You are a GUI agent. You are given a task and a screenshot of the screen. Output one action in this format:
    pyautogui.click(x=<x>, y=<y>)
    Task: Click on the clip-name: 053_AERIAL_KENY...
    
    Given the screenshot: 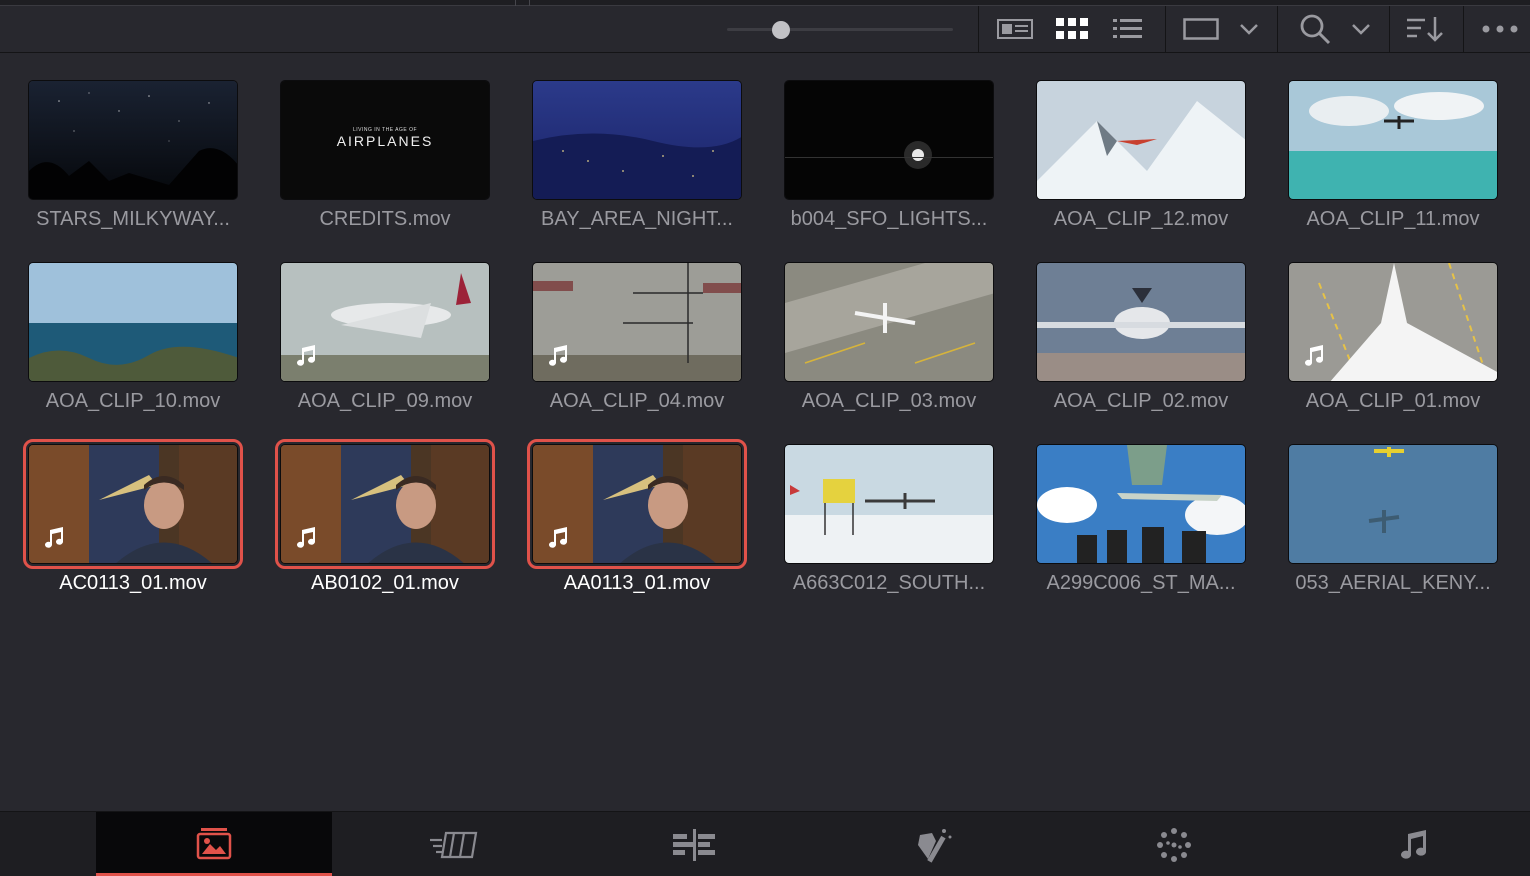 What is the action you would take?
    pyautogui.click(x=1393, y=583)
    